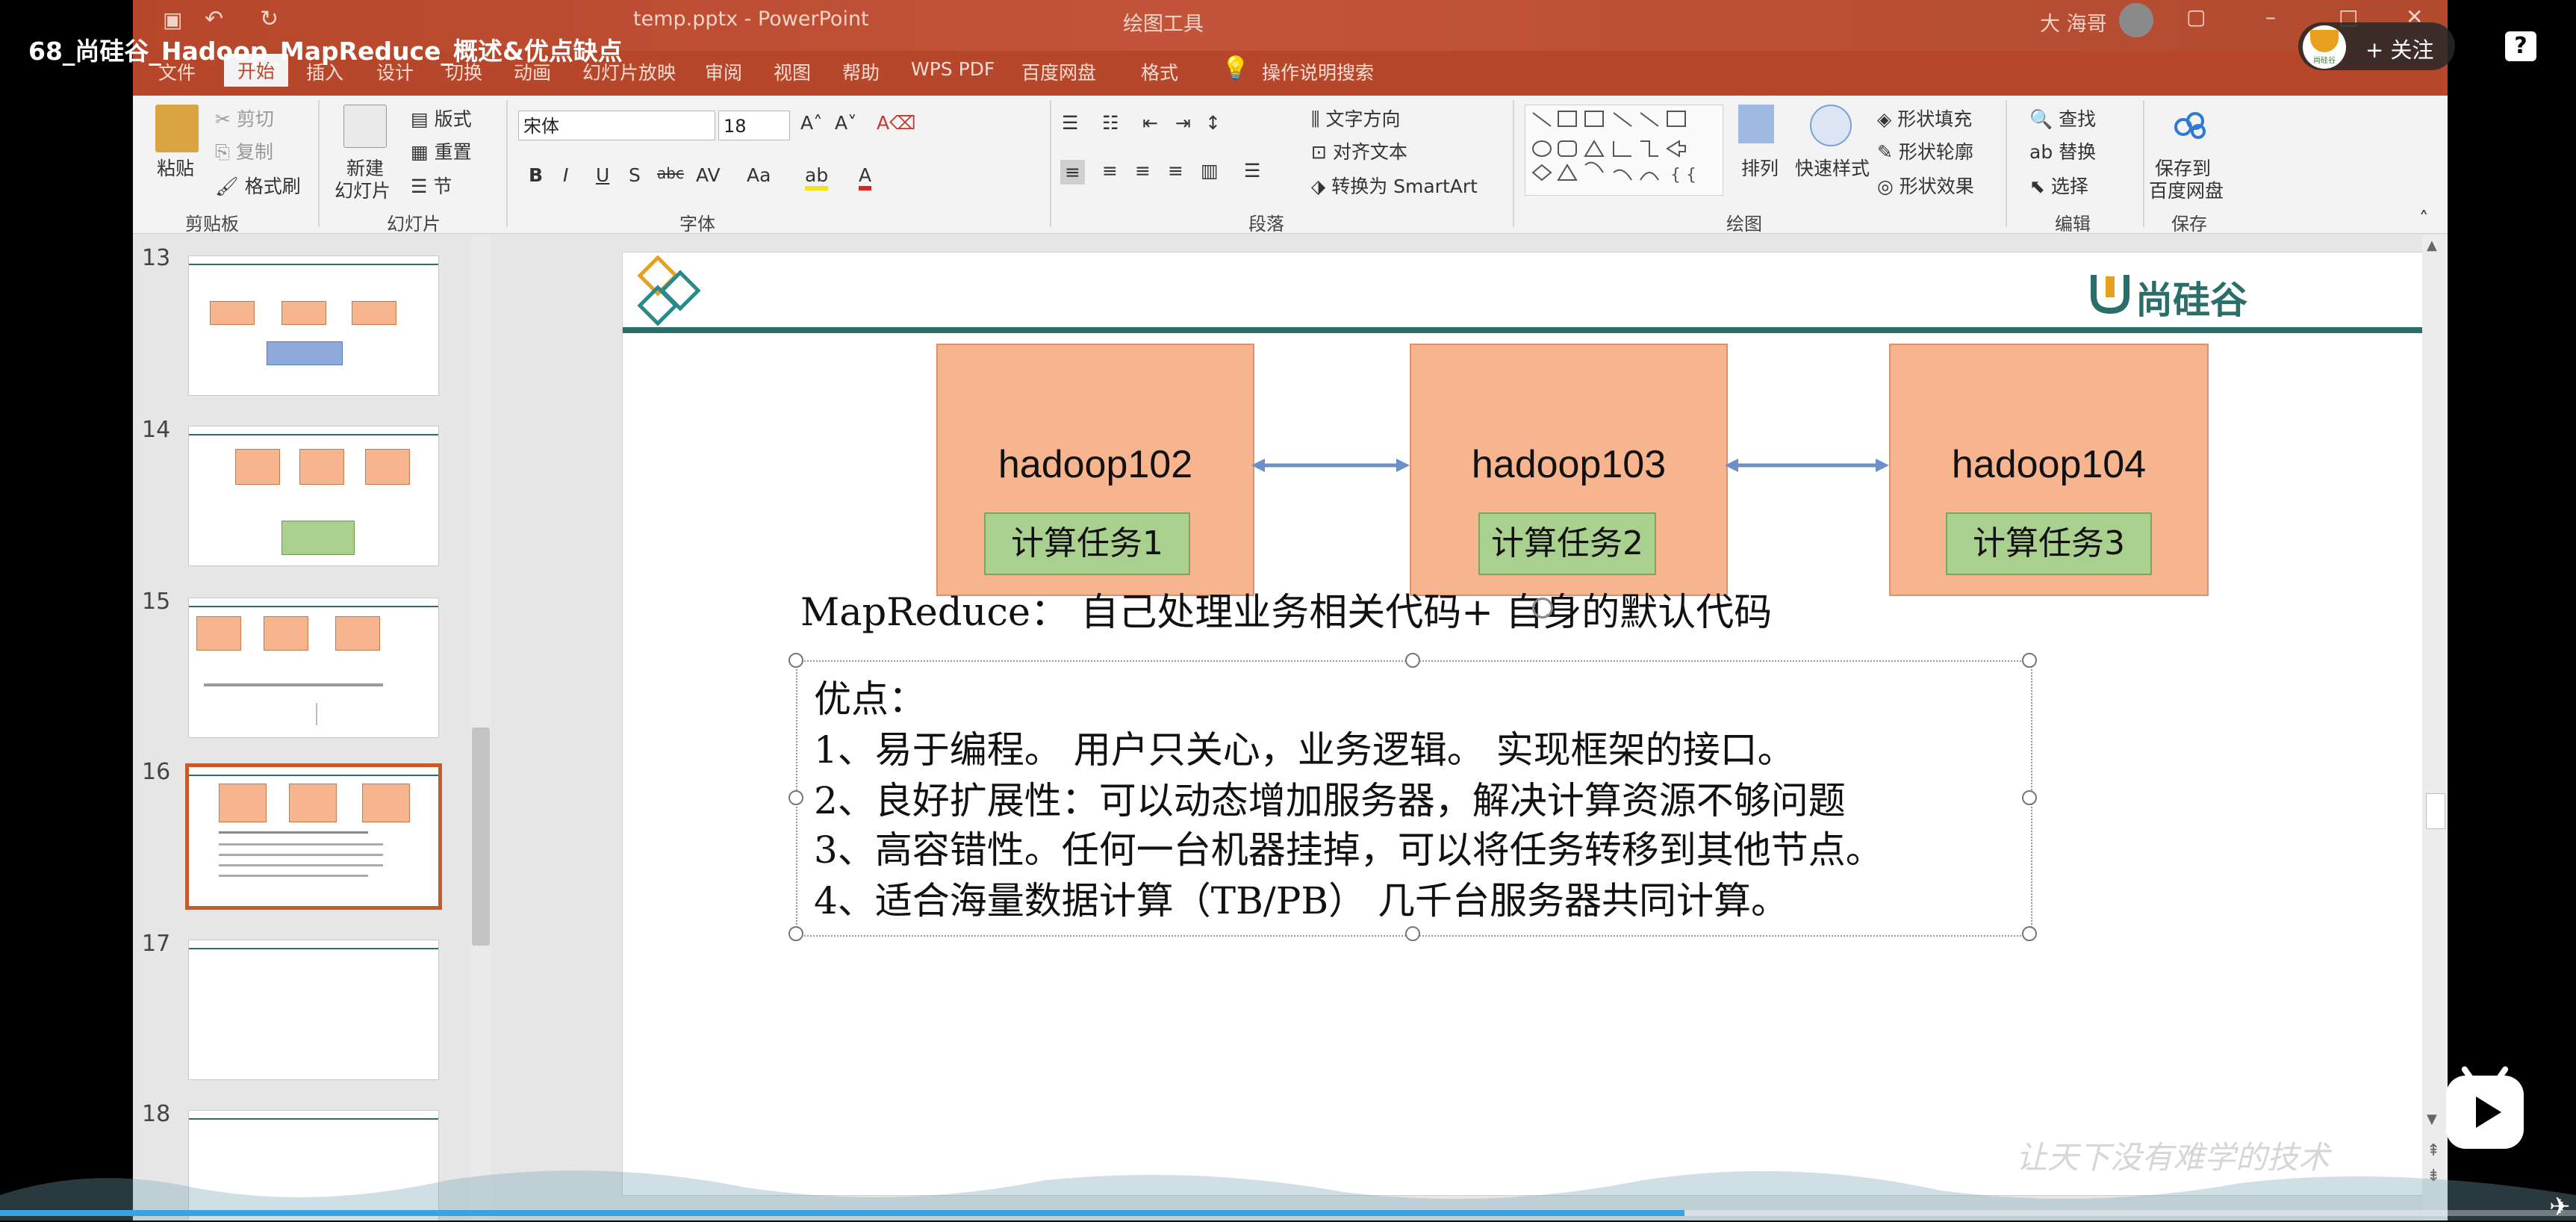 The image size is (2576, 1222). What do you see at coordinates (1183, 123) in the screenshot?
I see `increase-indent-icon: ⇥` at bounding box center [1183, 123].